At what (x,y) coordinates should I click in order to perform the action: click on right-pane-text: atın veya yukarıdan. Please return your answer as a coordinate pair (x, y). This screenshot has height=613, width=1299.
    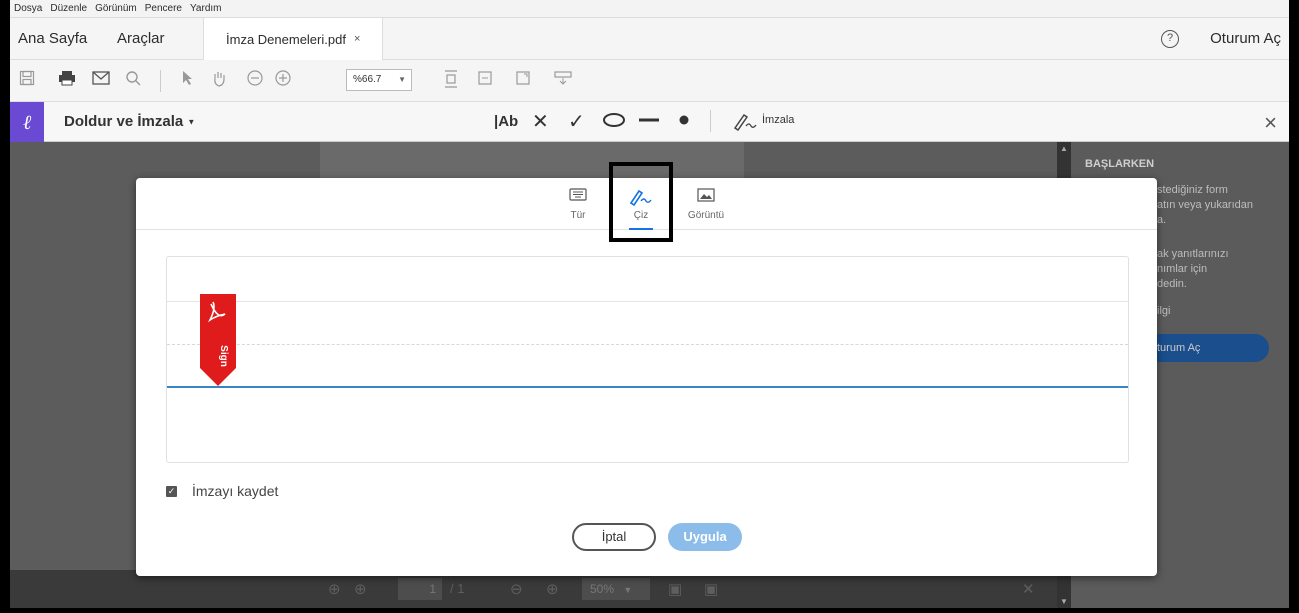
    Looking at the image, I should click on (1205, 205).